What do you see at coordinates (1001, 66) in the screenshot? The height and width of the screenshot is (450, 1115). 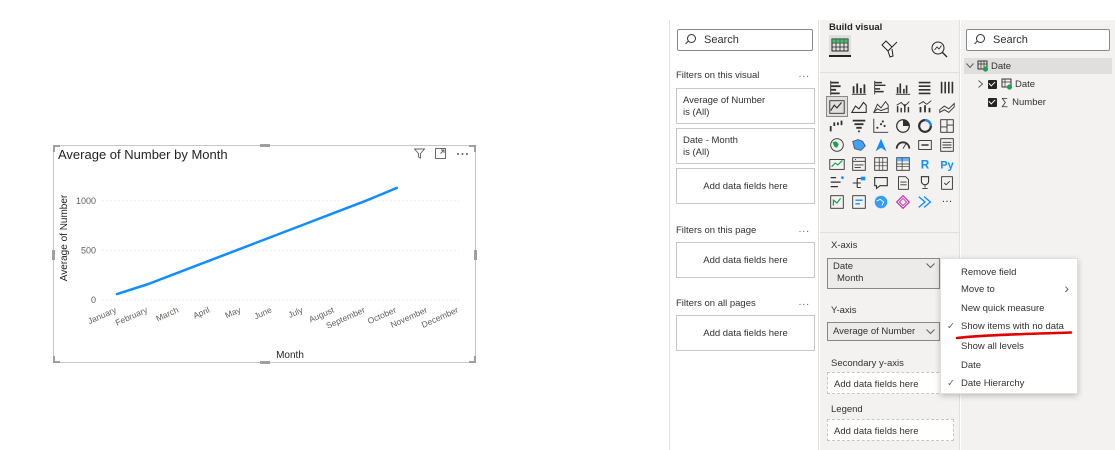 I see `table-name: Date` at bounding box center [1001, 66].